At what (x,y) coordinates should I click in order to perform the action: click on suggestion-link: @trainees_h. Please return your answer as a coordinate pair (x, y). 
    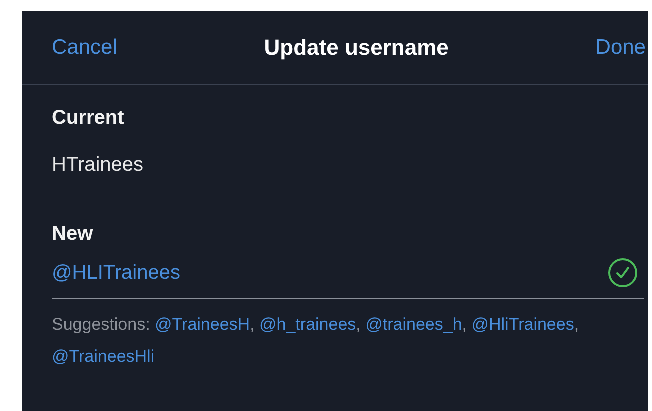
    Looking at the image, I should click on (414, 324).